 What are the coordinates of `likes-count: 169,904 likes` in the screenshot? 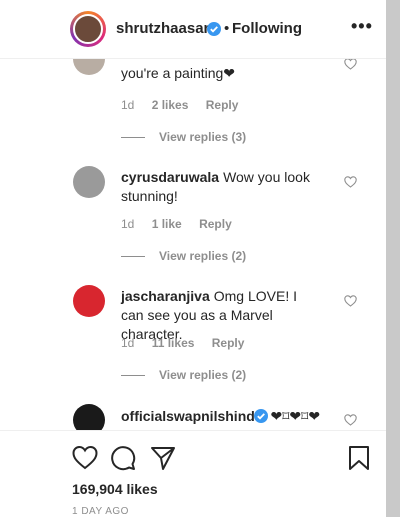 It's located at (115, 489).